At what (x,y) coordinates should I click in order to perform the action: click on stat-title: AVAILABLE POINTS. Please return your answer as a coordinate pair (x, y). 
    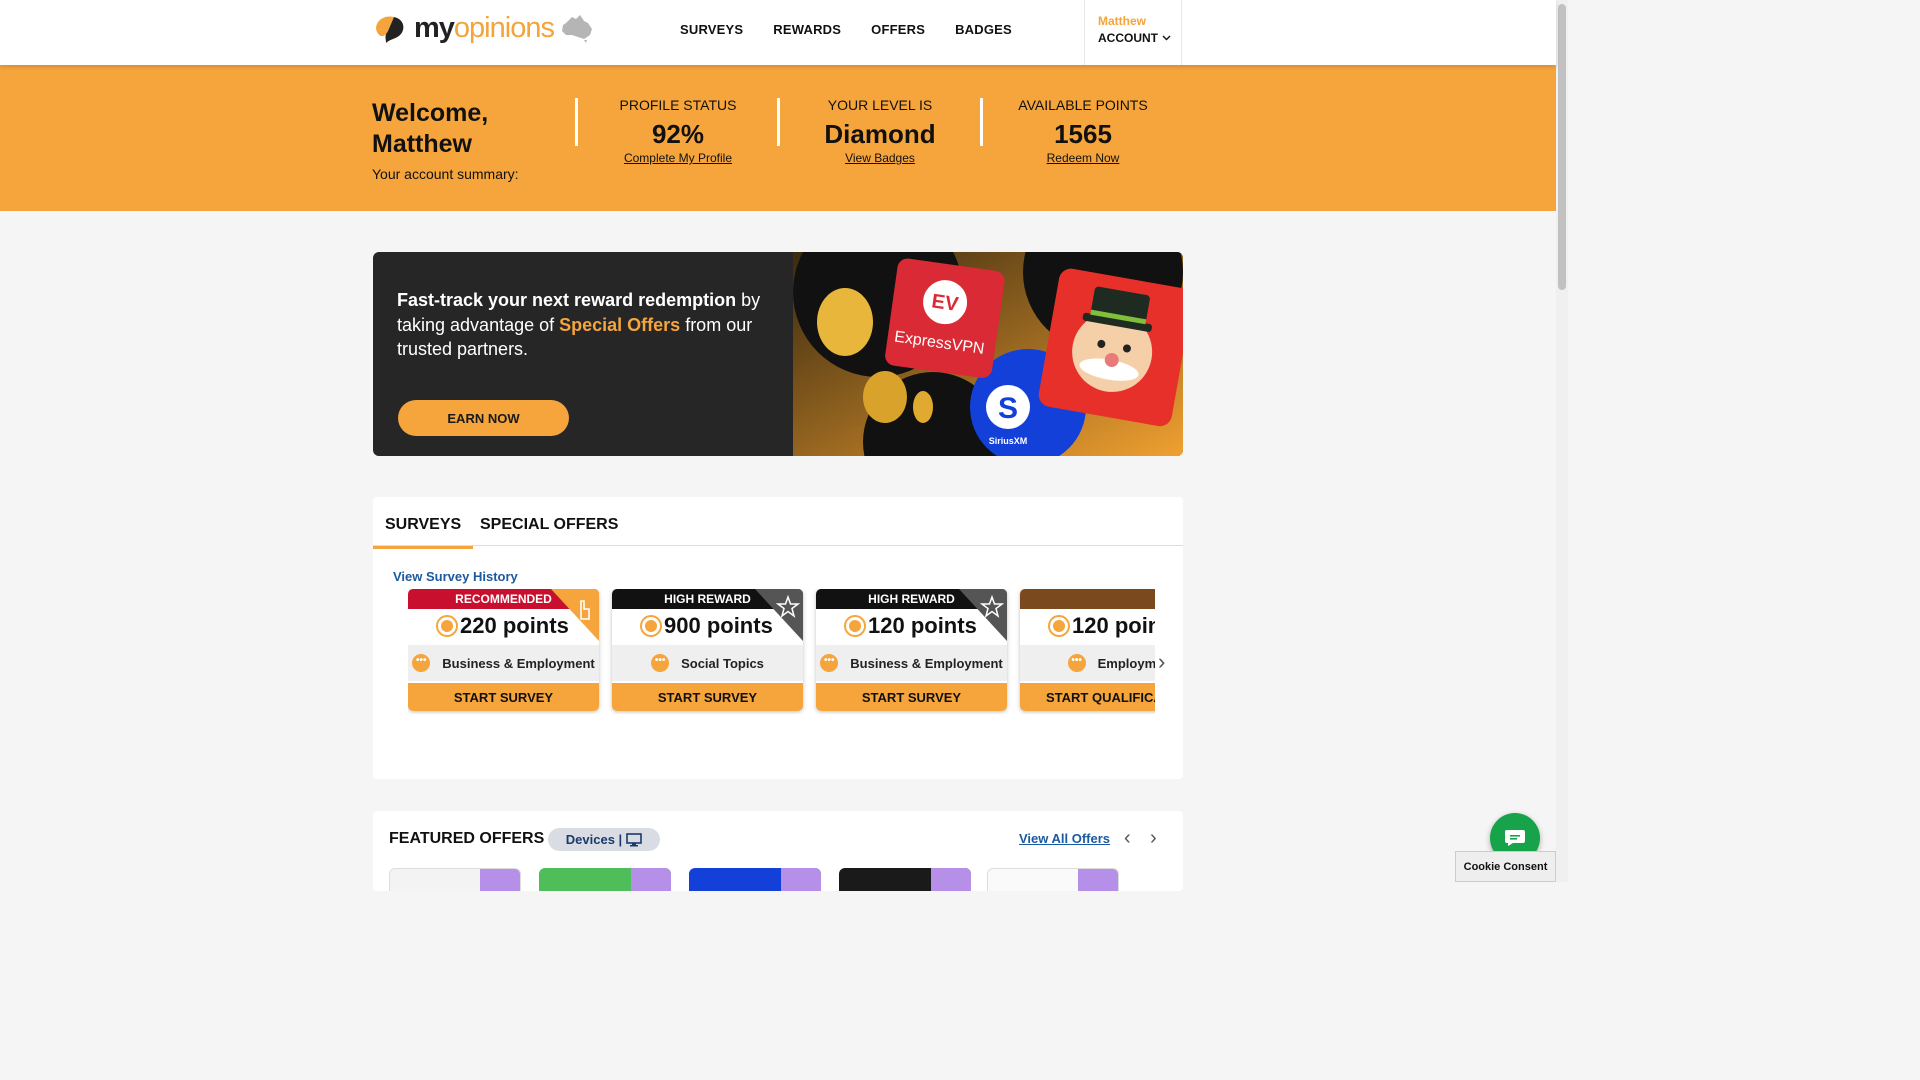
    Looking at the image, I should click on (1083, 105).